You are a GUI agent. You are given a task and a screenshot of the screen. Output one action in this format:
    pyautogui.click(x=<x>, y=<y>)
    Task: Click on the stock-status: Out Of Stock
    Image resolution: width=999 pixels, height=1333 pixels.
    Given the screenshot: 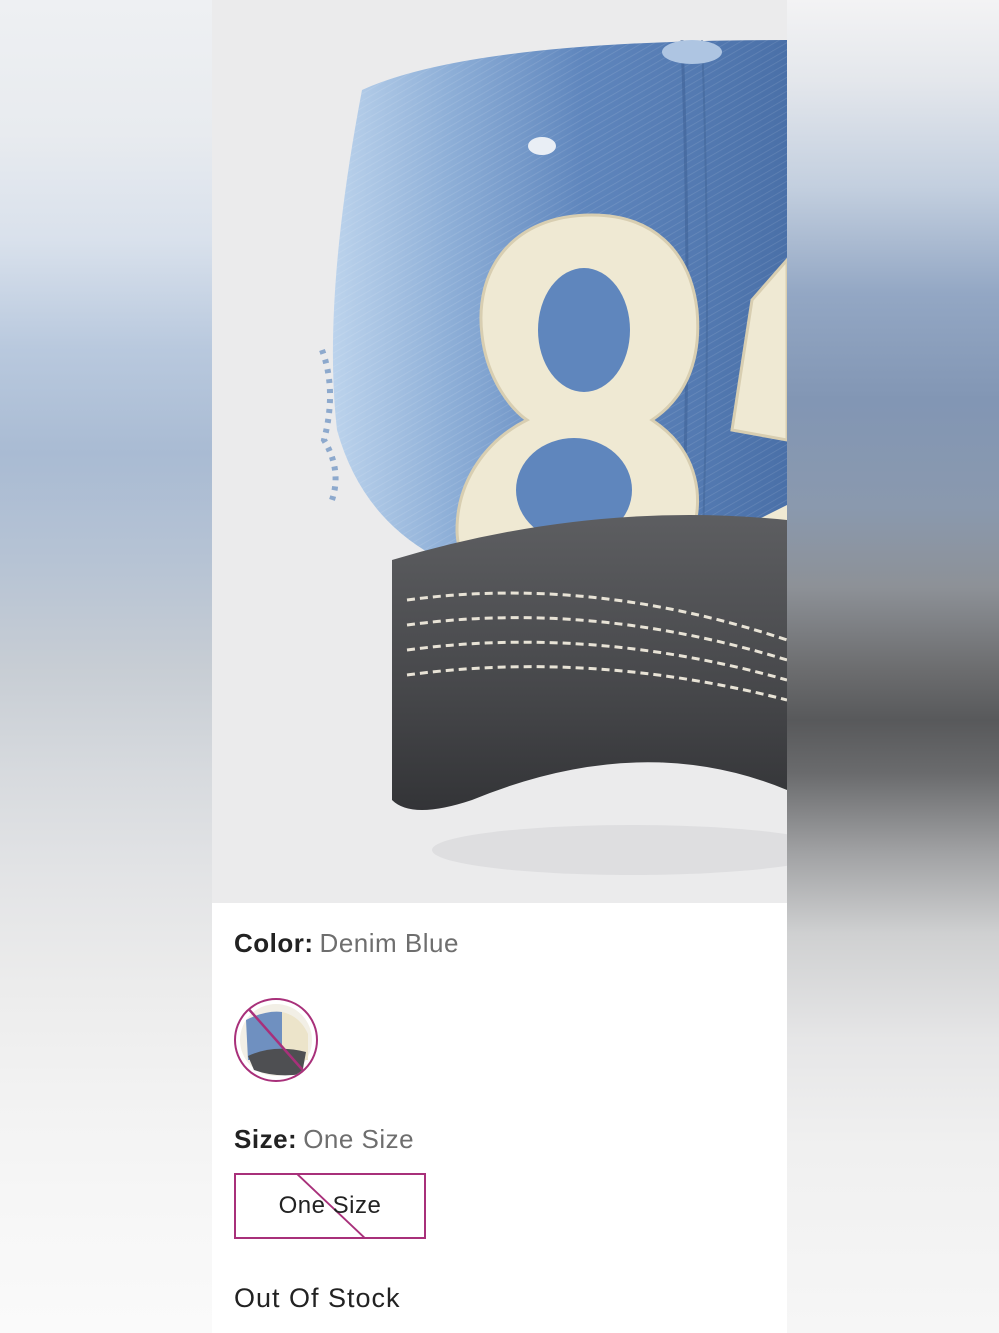 What is the action you would take?
    pyautogui.click(x=317, y=1298)
    